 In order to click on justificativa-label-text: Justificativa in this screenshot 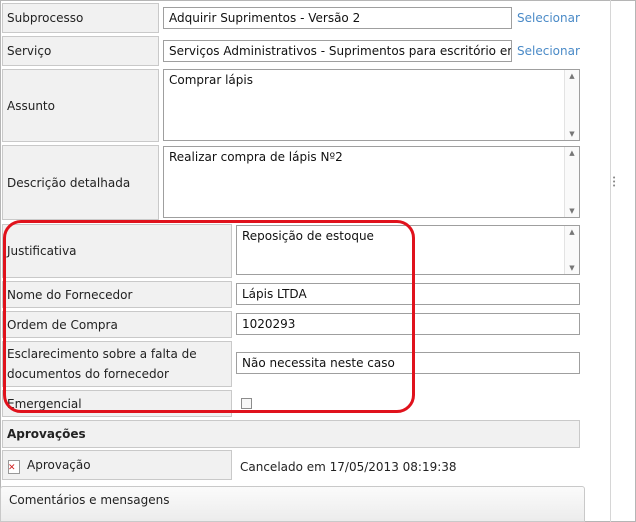, I will do `click(42, 251)`.